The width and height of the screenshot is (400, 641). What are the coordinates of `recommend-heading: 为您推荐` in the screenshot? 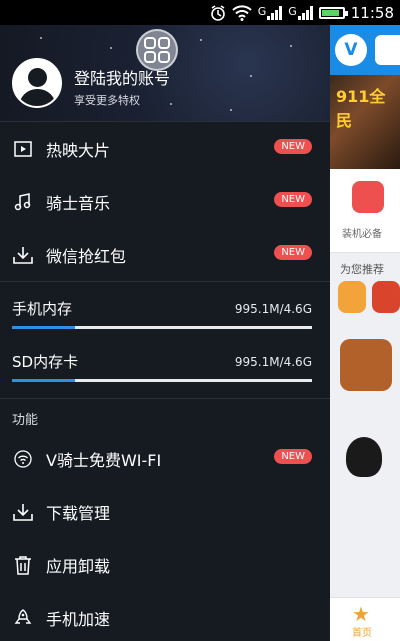 It's located at (362, 269).